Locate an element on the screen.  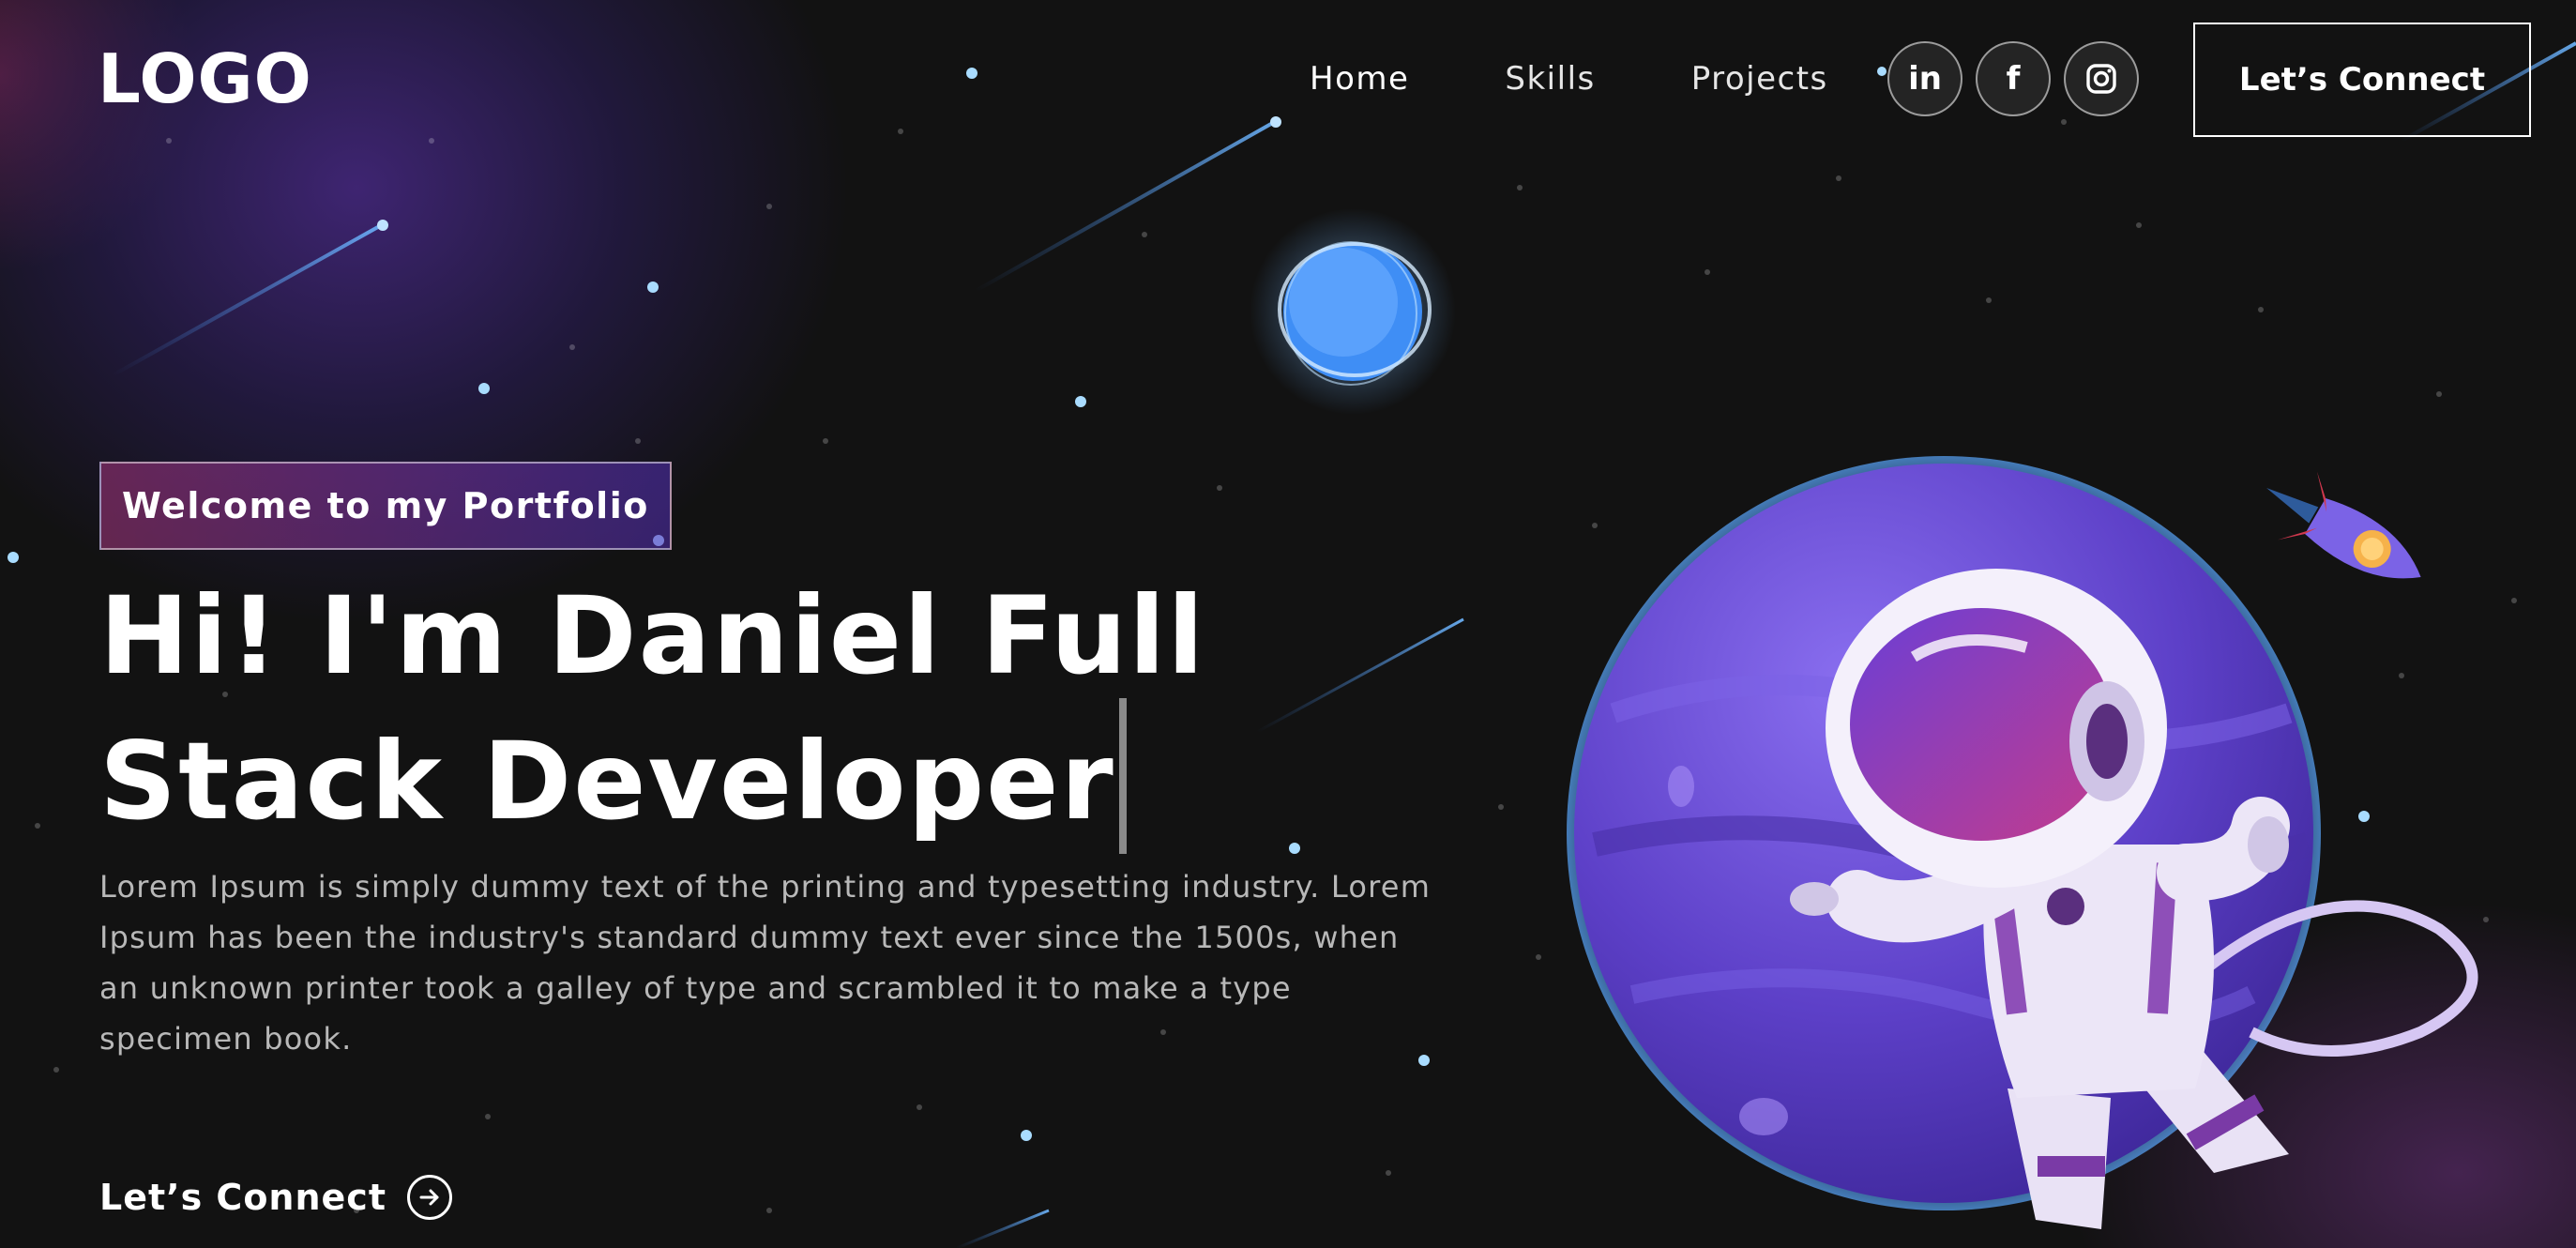
main-nav: Home Skills Projects is located at coordinates (1569, 78).